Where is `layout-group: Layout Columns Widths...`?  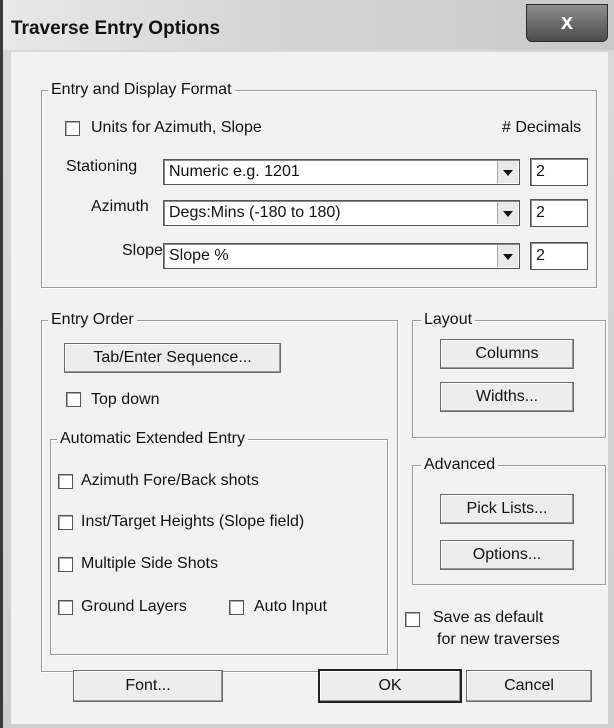
layout-group: Layout Columns Widths... is located at coordinates (509, 374).